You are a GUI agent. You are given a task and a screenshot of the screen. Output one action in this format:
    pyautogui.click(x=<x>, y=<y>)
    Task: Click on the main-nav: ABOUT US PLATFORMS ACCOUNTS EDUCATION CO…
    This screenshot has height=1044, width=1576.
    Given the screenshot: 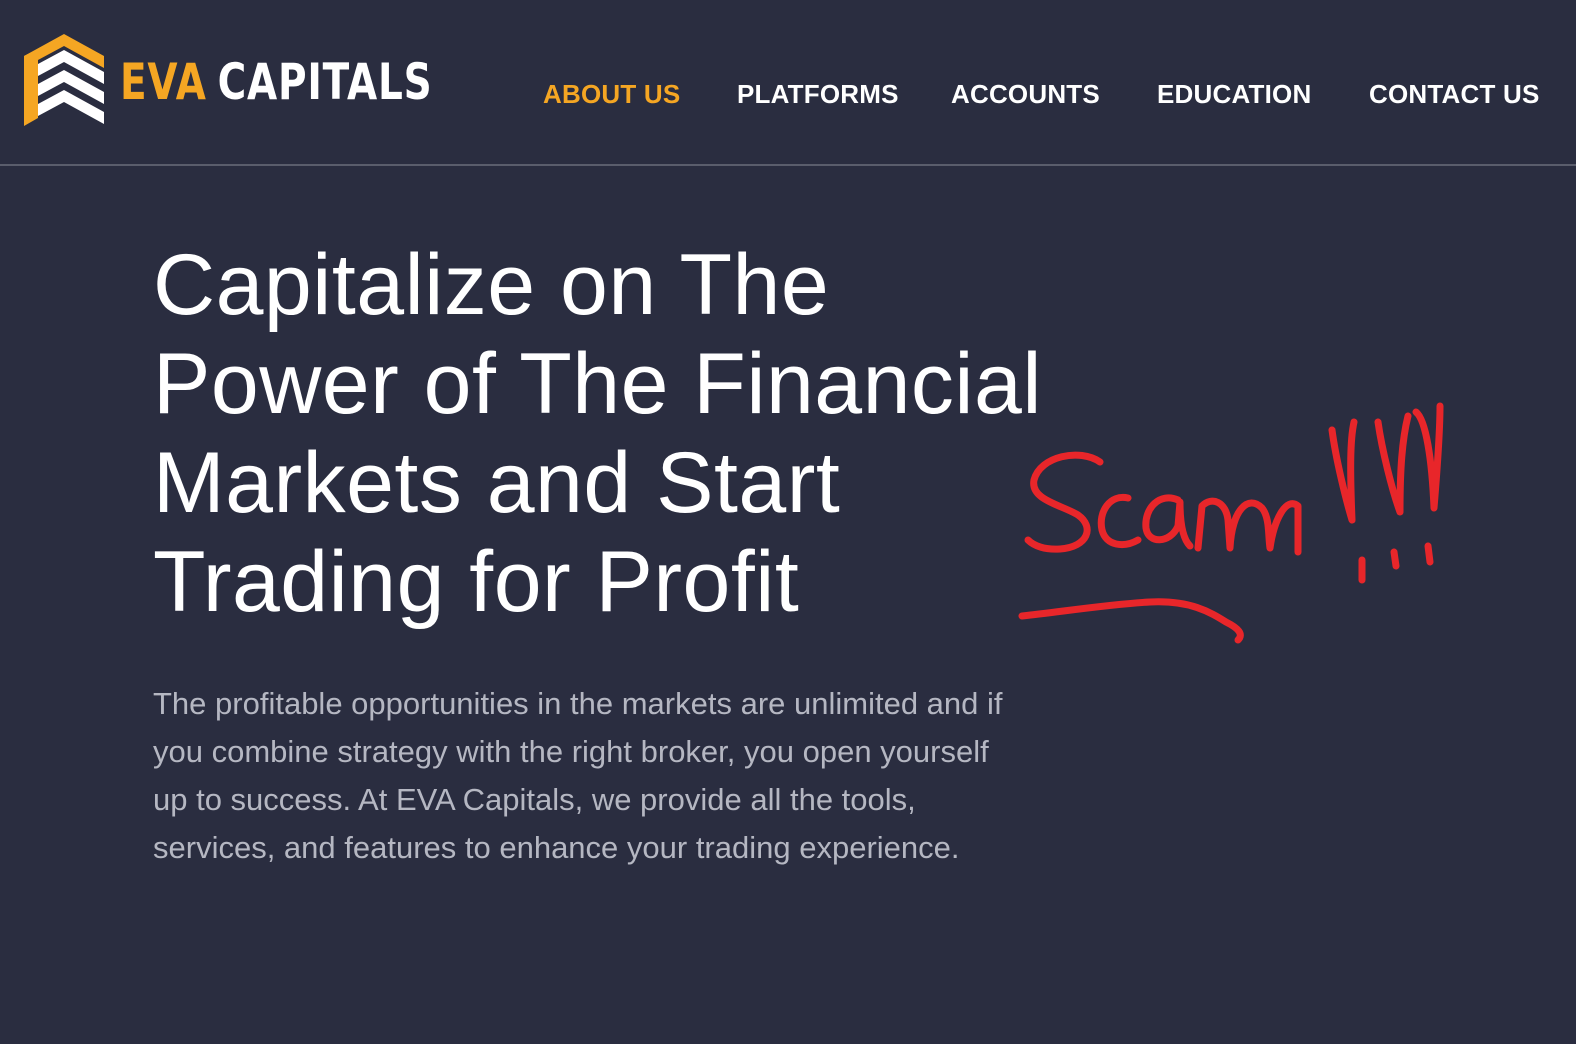 What is the action you would take?
    pyautogui.click(x=788, y=95)
    